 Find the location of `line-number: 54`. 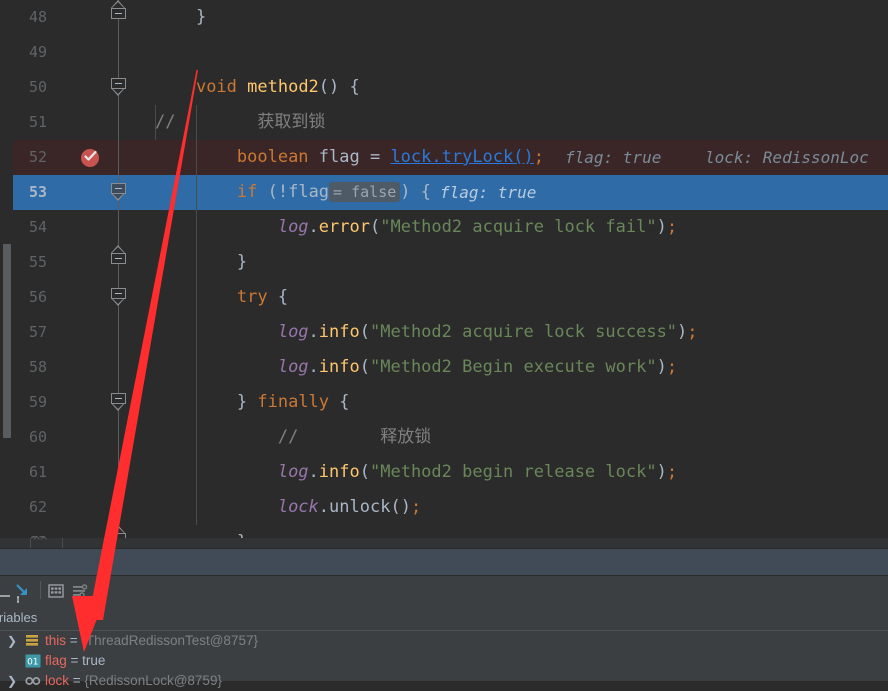

line-number: 54 is located at coordinates (37, 227).